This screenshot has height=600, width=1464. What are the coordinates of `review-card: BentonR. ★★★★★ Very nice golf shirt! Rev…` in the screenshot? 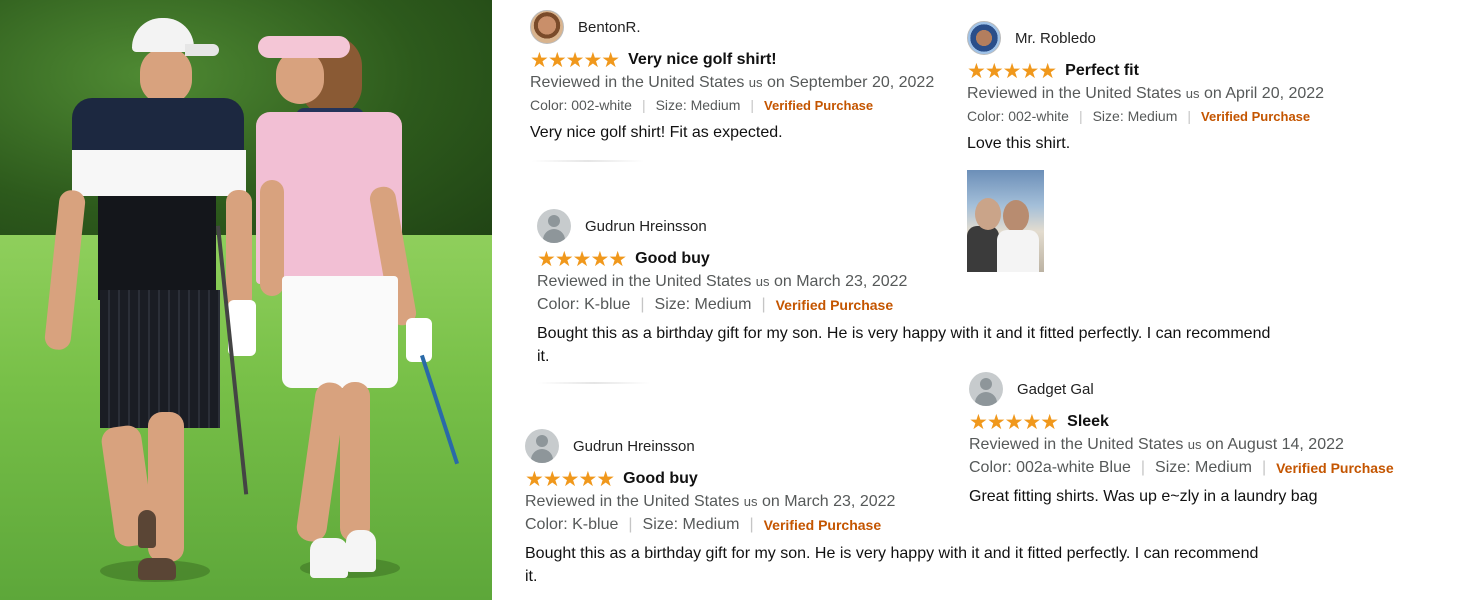 It's located at (750, 77).